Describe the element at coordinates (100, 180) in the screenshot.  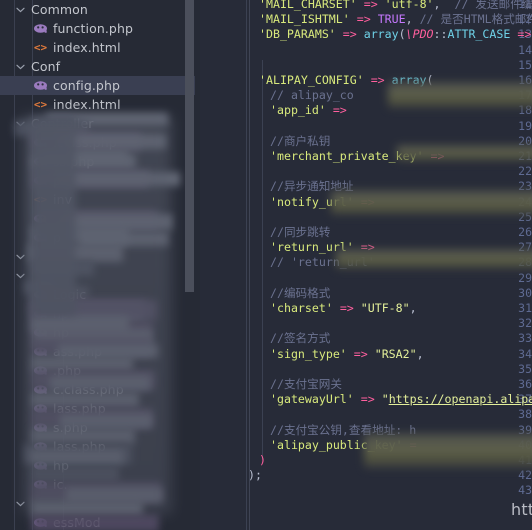
I see `tree-item-file-blurred-3: p` at that location.